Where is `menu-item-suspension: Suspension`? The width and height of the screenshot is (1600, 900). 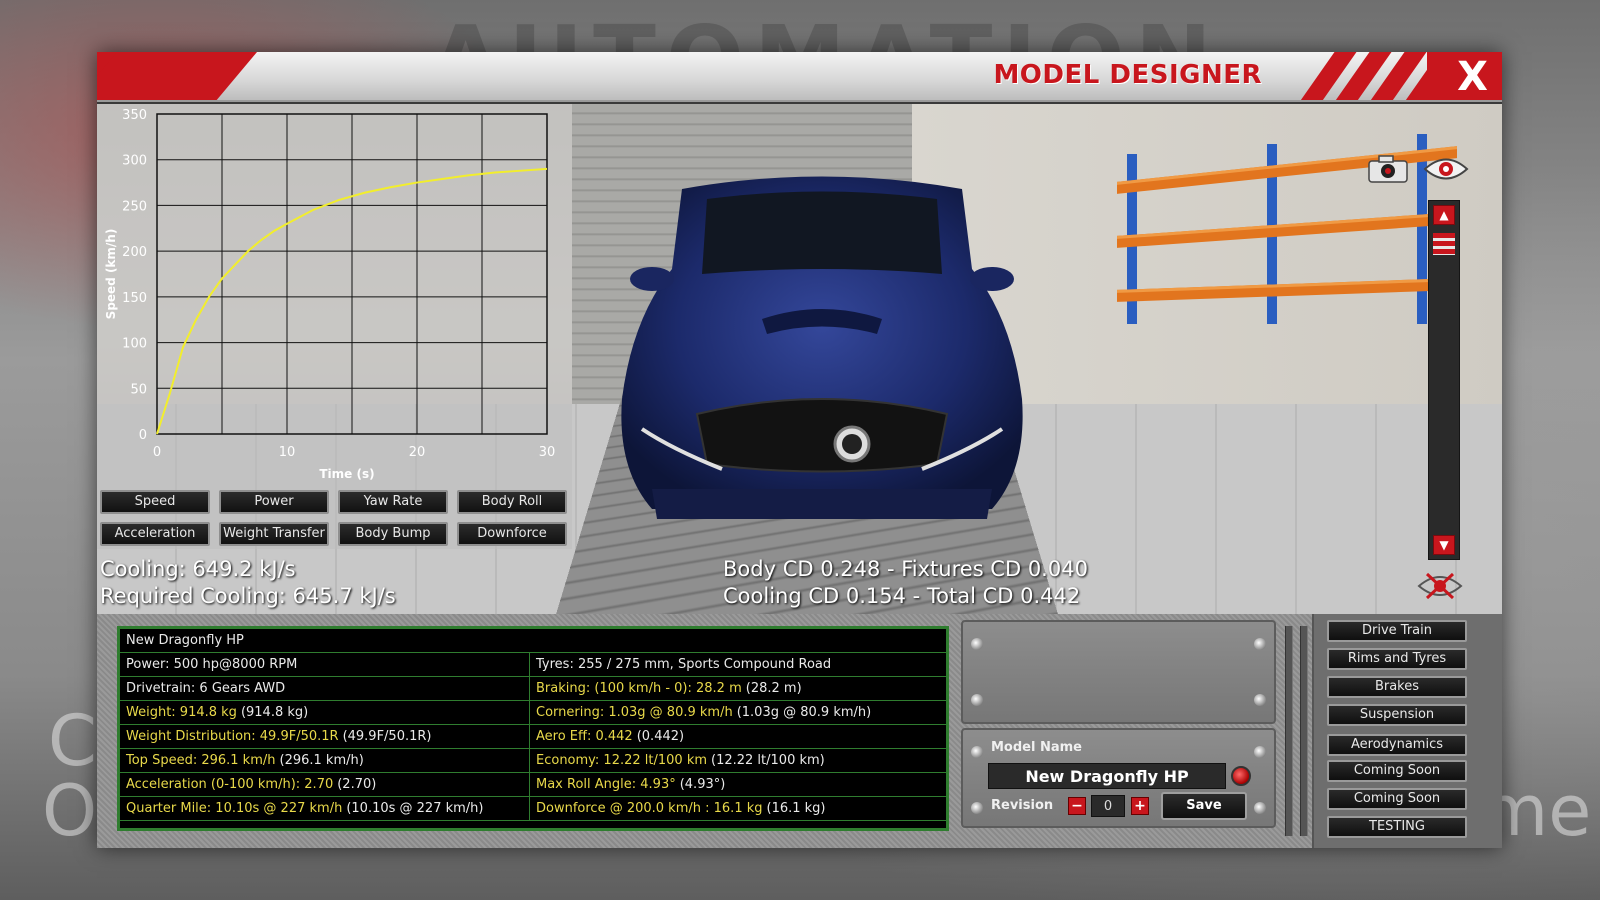
menu-item-suspension: Suspension is located at coordinates (1397, 715).